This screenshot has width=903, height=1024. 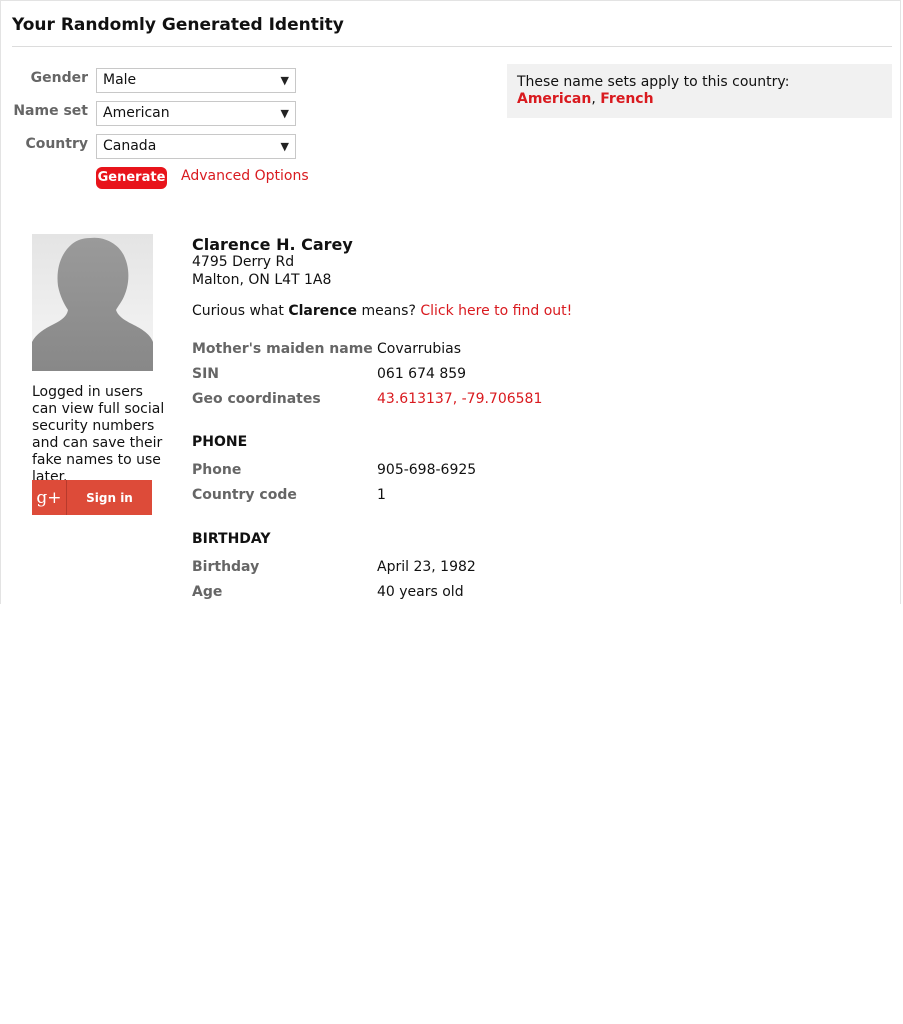 What do you see at coordinates (419, 349) in the screenshot?
I see `maiden-name-value: Covarrubias` at bounding box center [419, 349].